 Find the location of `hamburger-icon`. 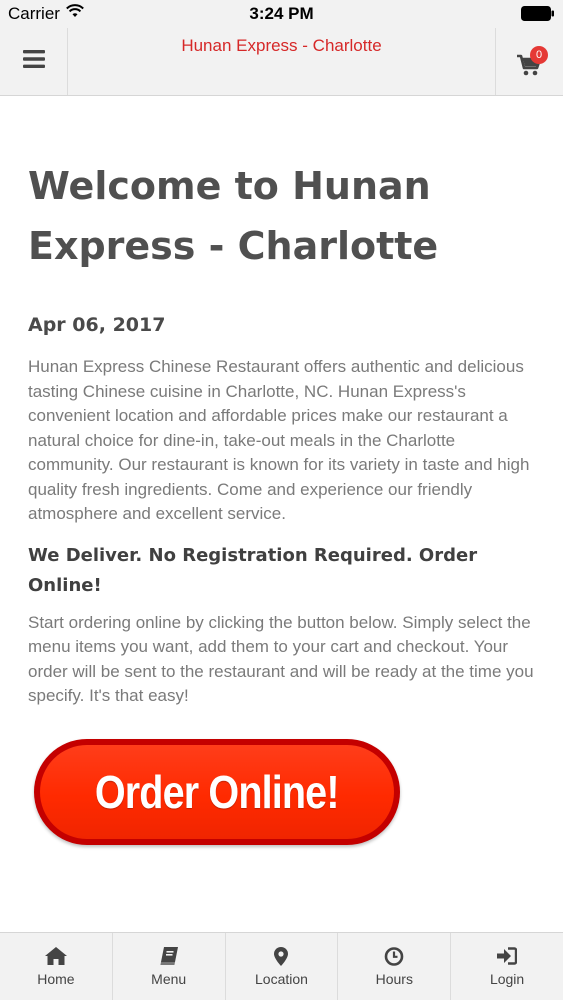

hamburger-icon is located at coordinates (33, 61).